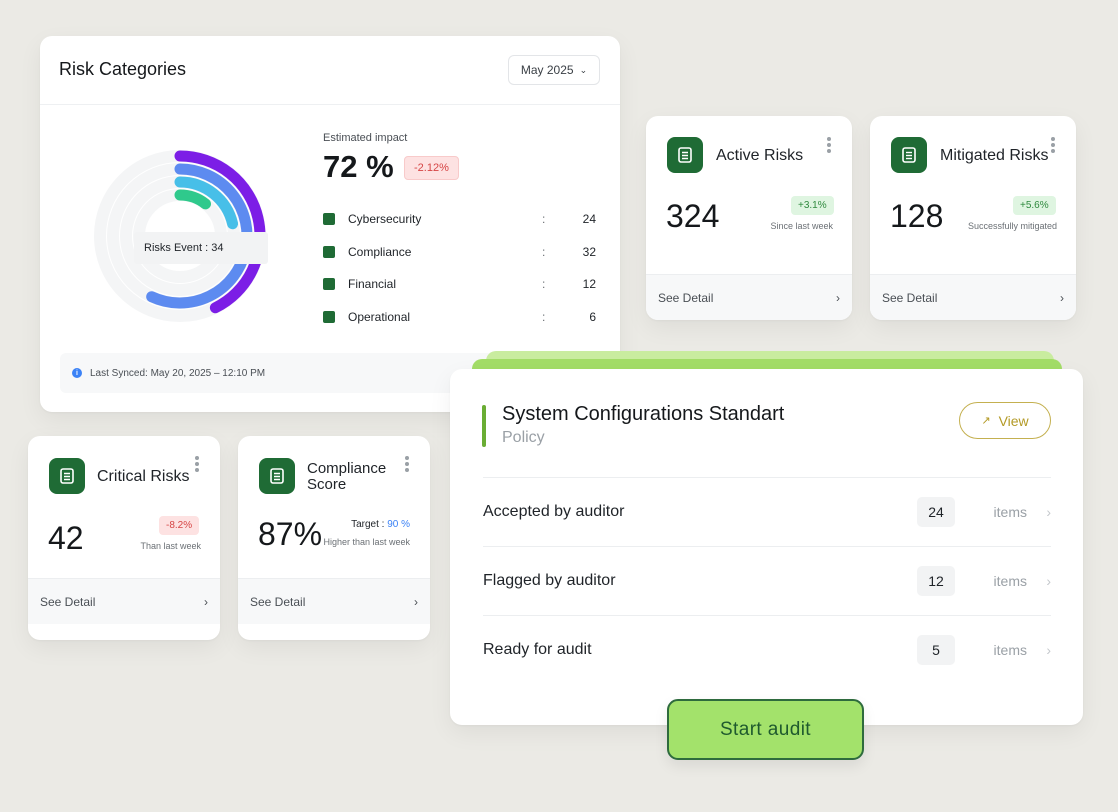 The image size is (1118, 812). Describe the element at coordinates (801, 226) in the screenshot. I see `change-subtext: Since last week` at that location.